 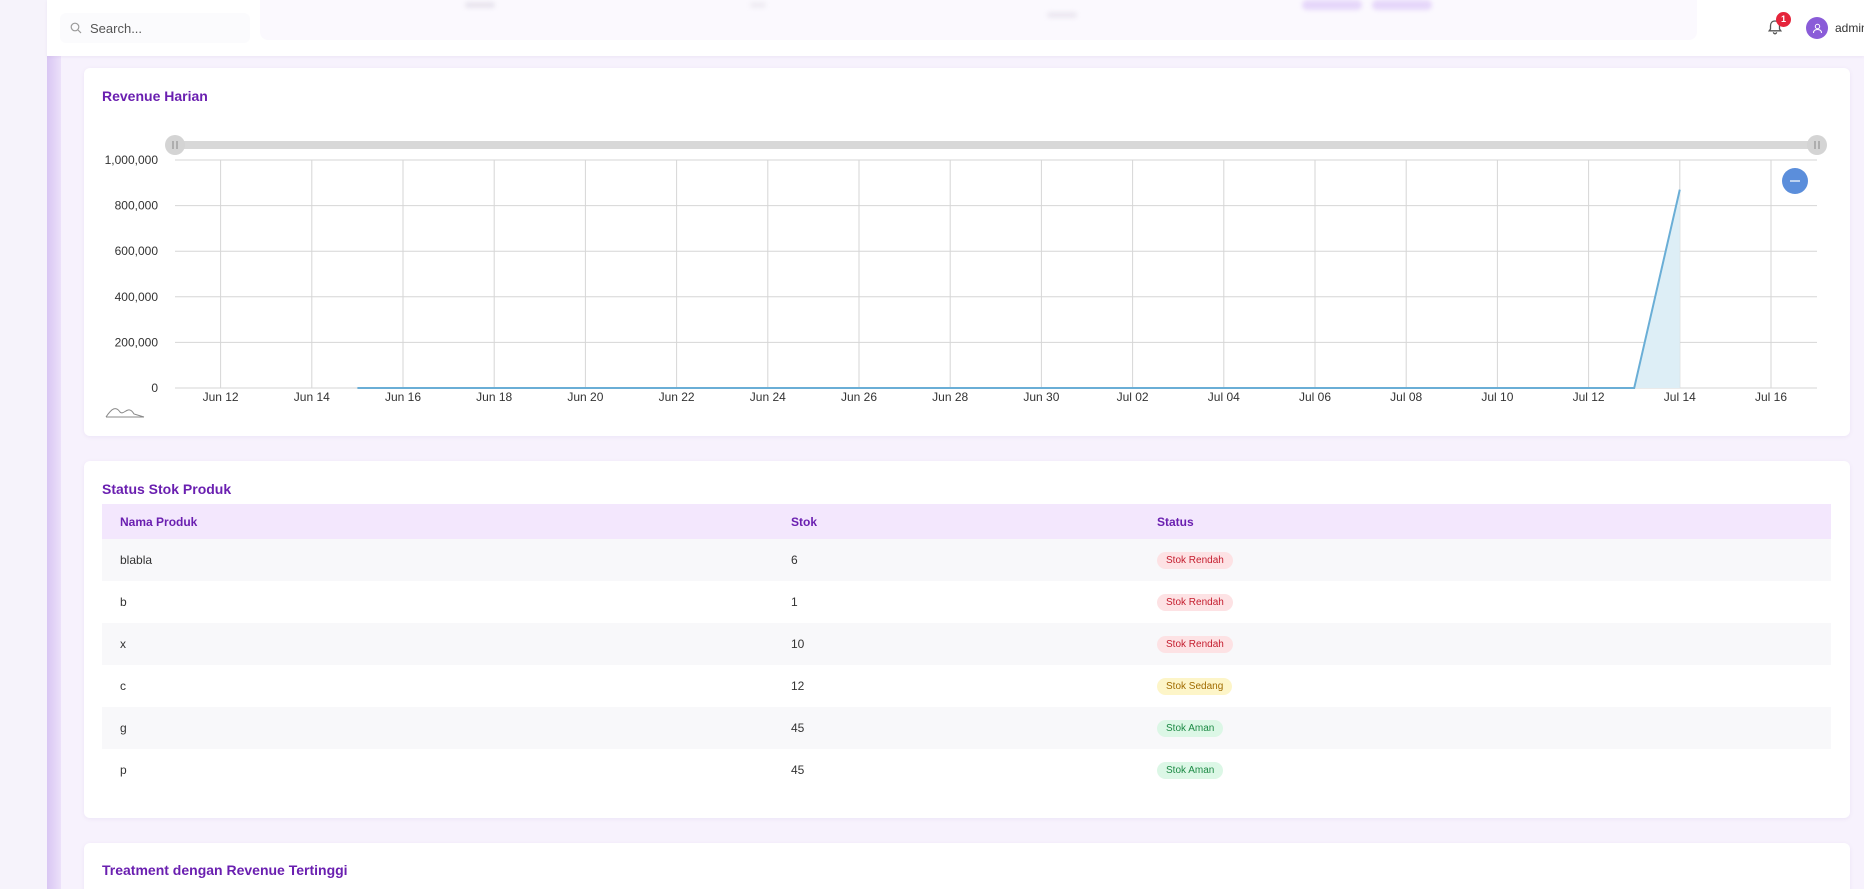 What do you see at coordinates (221, 397) in the screenshot?
I see `x-tick-label: Jun 12` at bounding box center [221, 397].